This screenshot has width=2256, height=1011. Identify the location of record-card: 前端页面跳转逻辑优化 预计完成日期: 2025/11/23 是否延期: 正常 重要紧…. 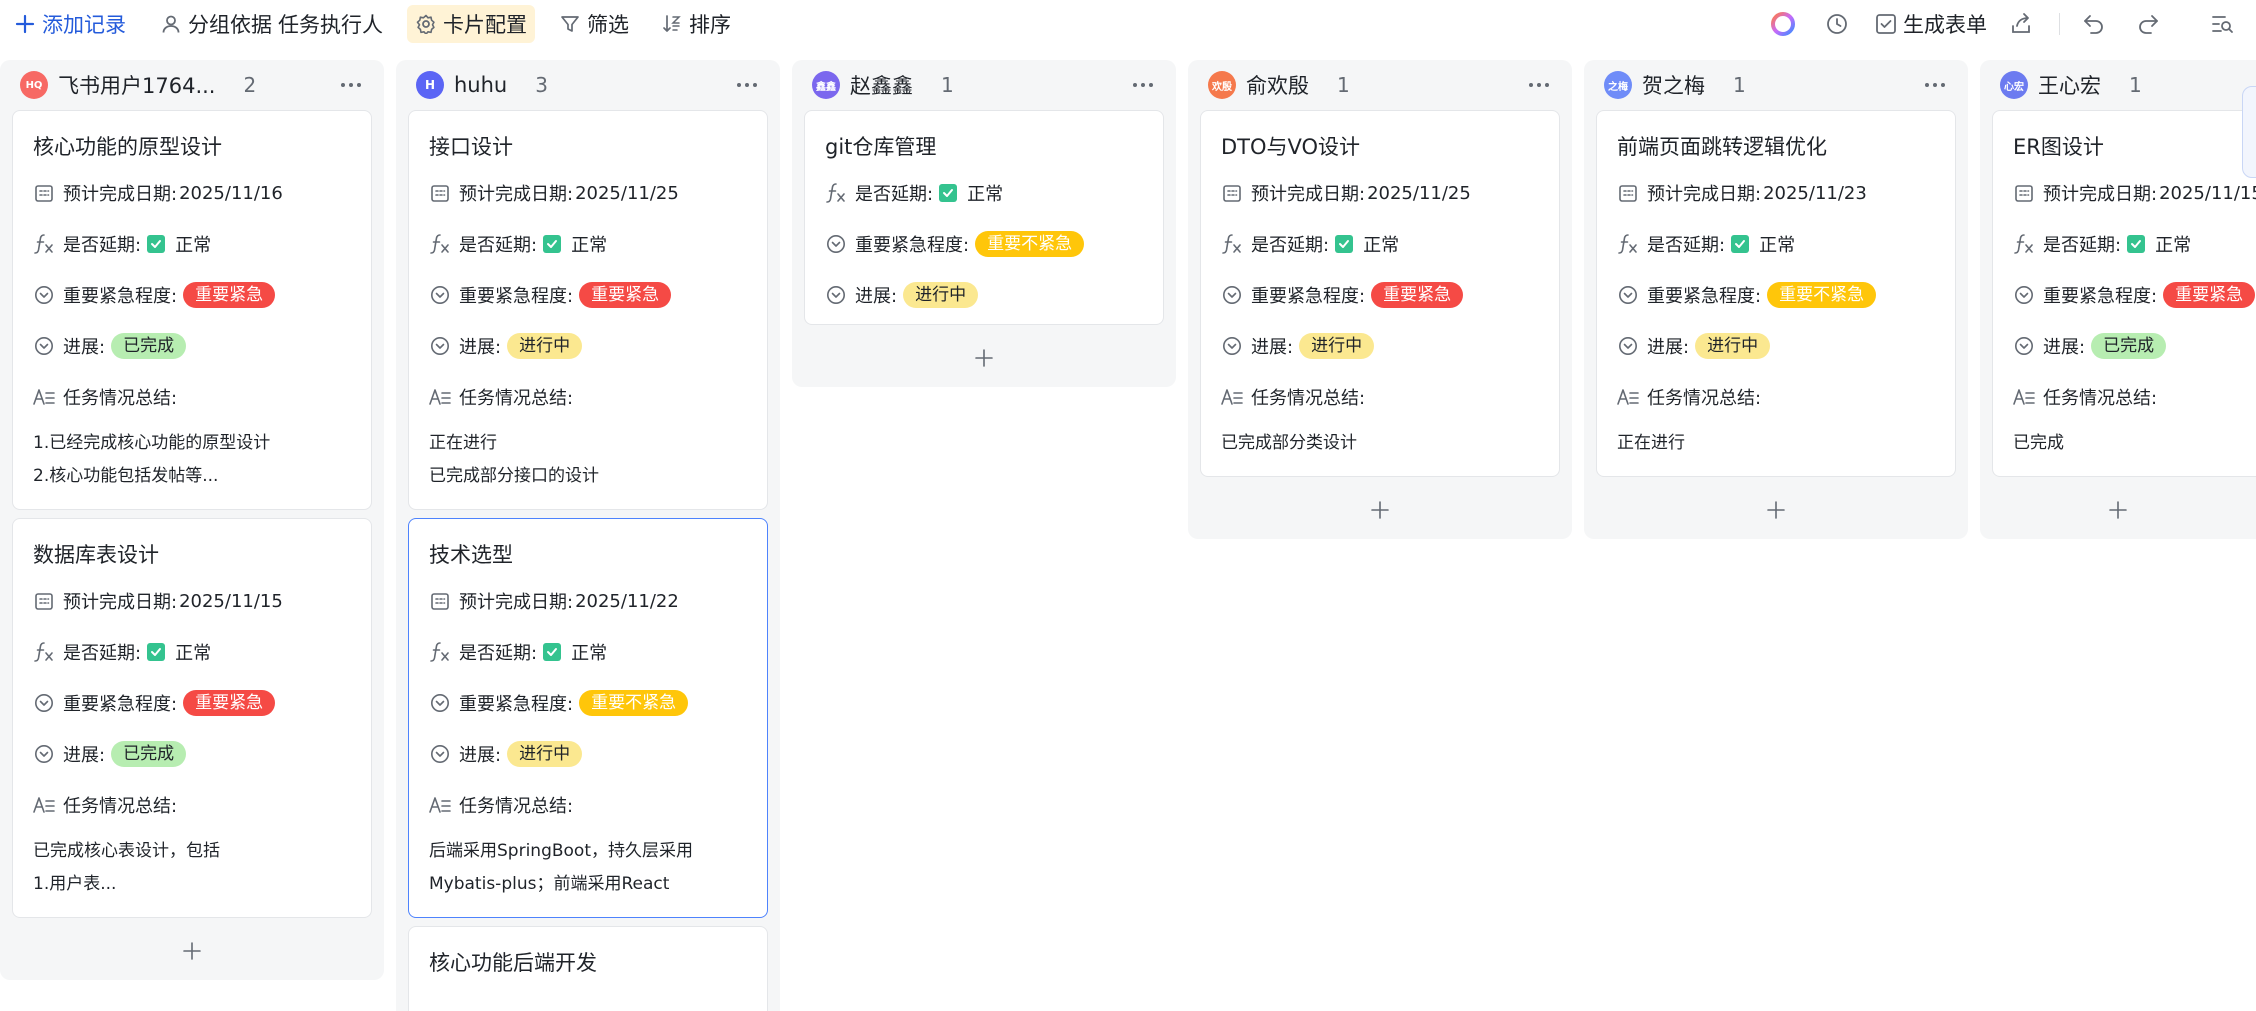
(1776, 293).